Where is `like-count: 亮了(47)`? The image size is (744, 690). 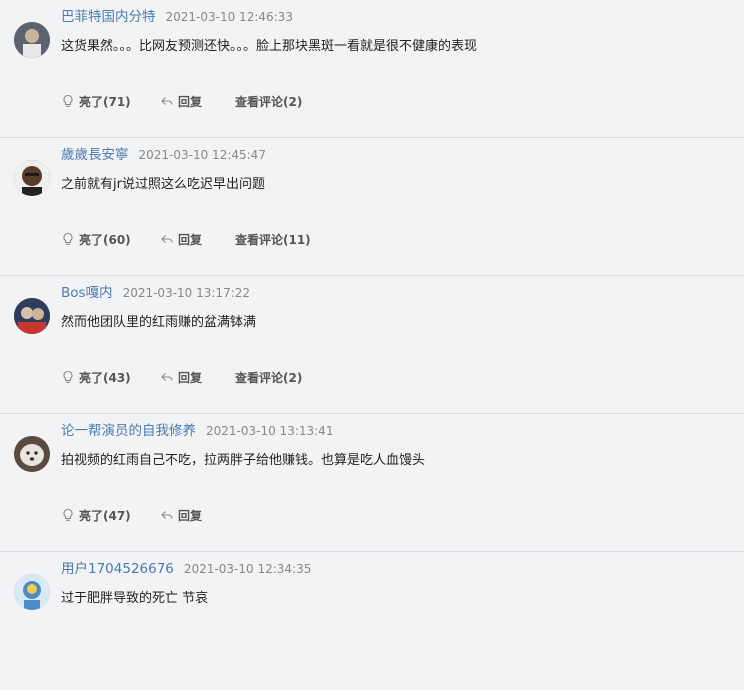
like-count: 亮了(47) is located at coordinates (105, 515).